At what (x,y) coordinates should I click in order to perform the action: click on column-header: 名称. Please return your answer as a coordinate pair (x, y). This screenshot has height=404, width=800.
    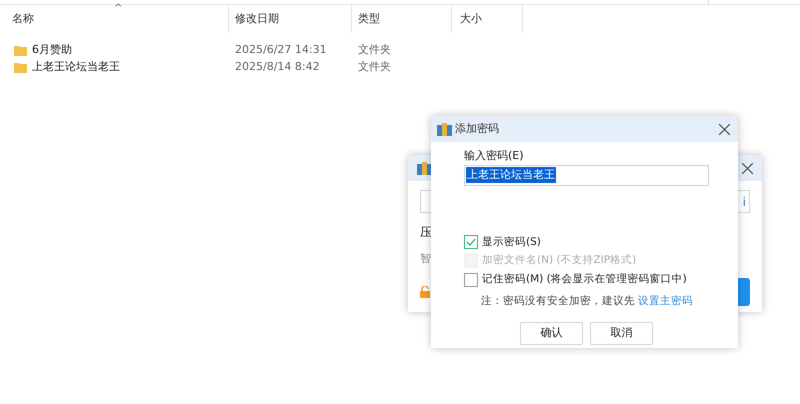
    Looking at the image, I should click on (23, 19).